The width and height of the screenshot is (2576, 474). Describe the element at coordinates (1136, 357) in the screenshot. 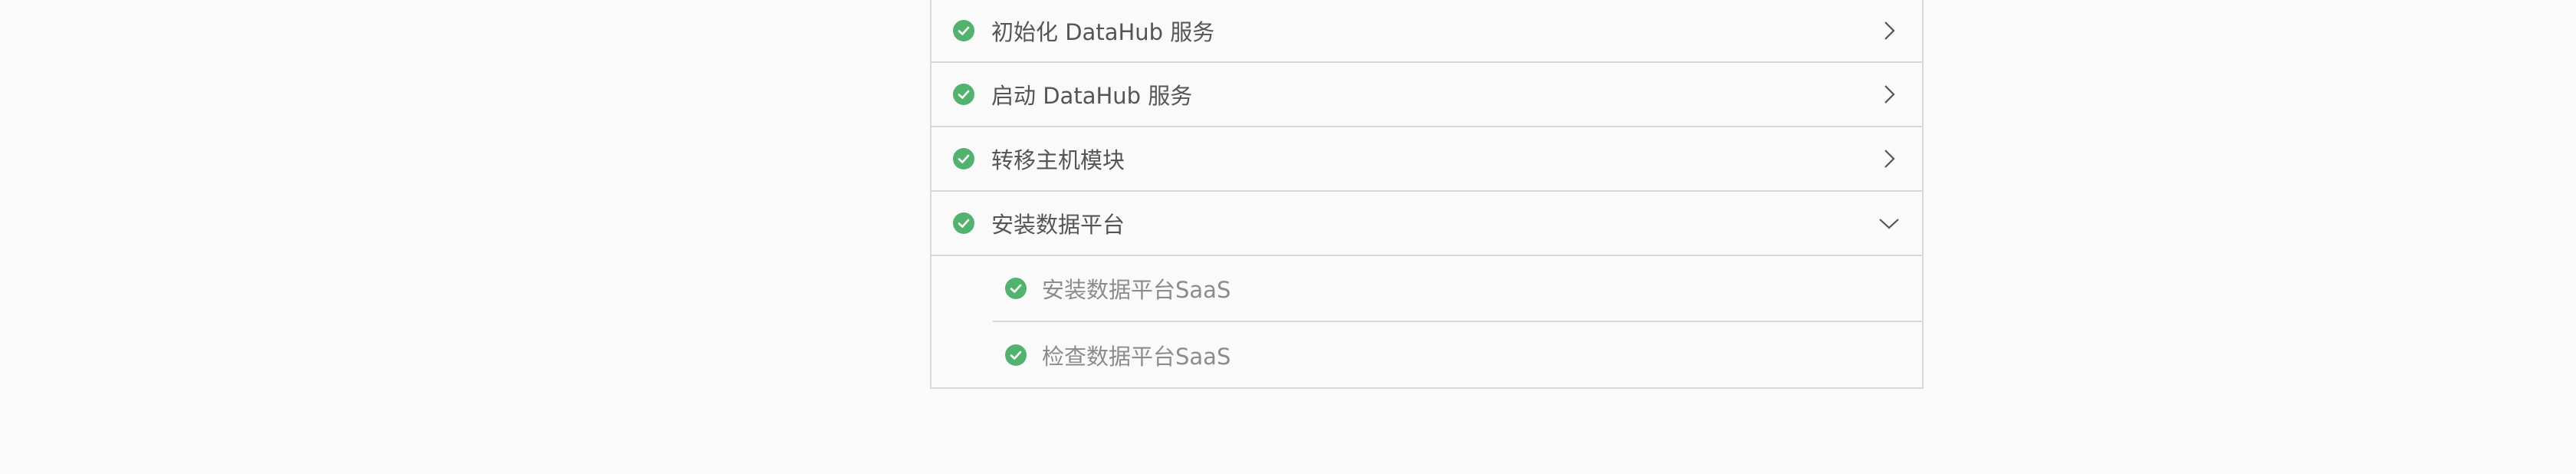

I see `substep-label: 检查数据平台SaaS` at that location.